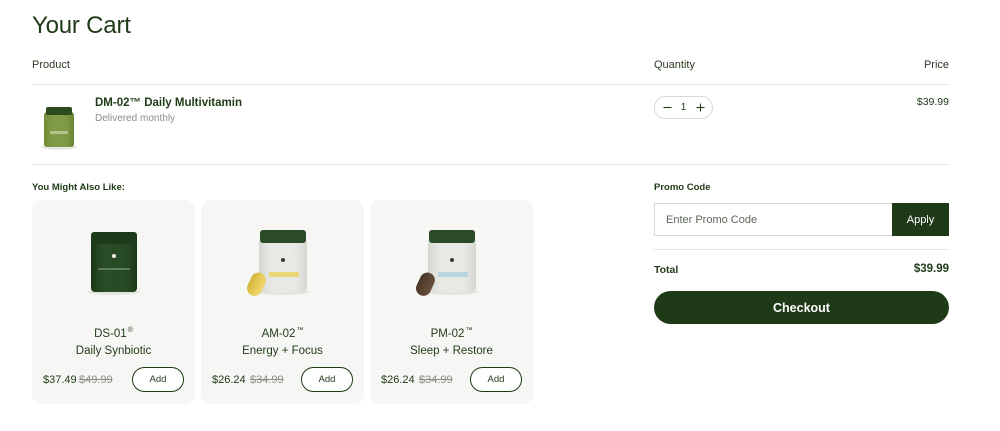 This screenshot has width=1000, height=431. I want to click on quantity-value: 1, so click(684, 107).